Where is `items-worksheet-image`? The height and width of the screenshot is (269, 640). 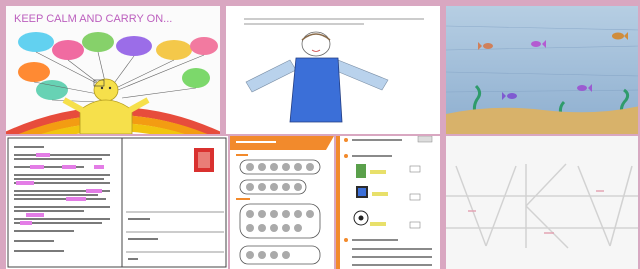
items-worksheet-image is located at coordinates (388, 202).